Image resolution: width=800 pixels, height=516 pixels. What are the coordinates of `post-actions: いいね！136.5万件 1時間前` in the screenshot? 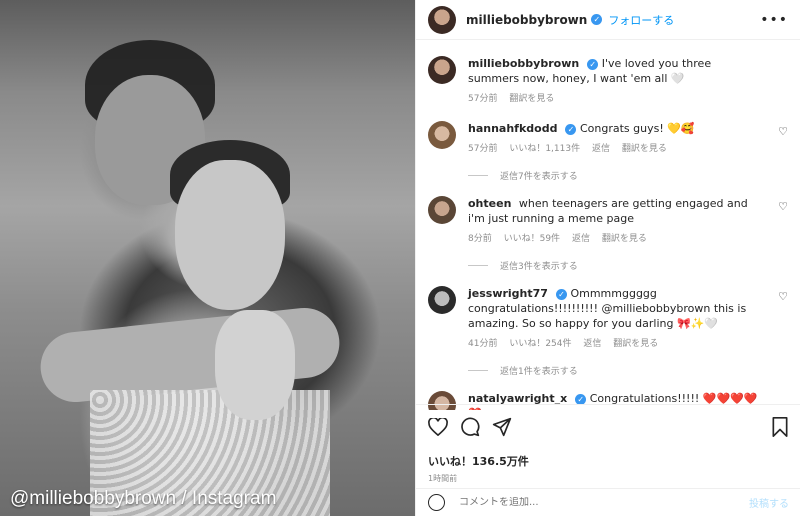 It's located at (608, 444).